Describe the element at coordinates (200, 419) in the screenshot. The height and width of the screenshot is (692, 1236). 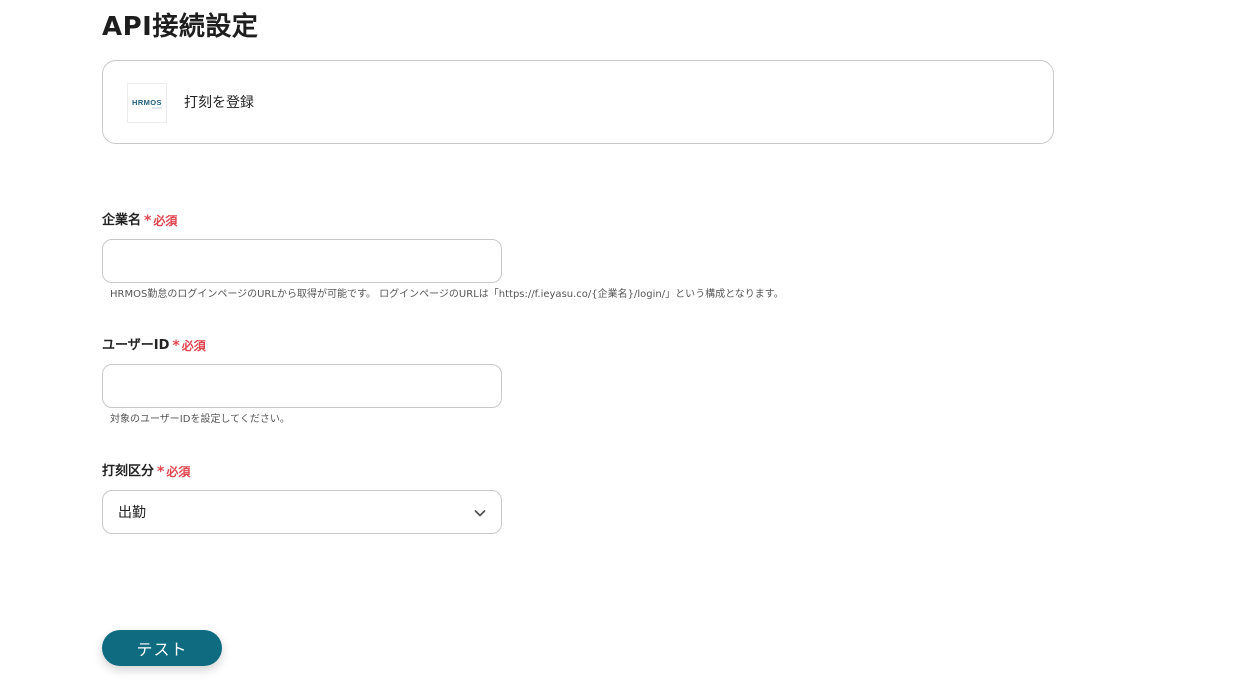
I see `user-id-help-text: 対象のユーザーIDを設定してください。` at that location.